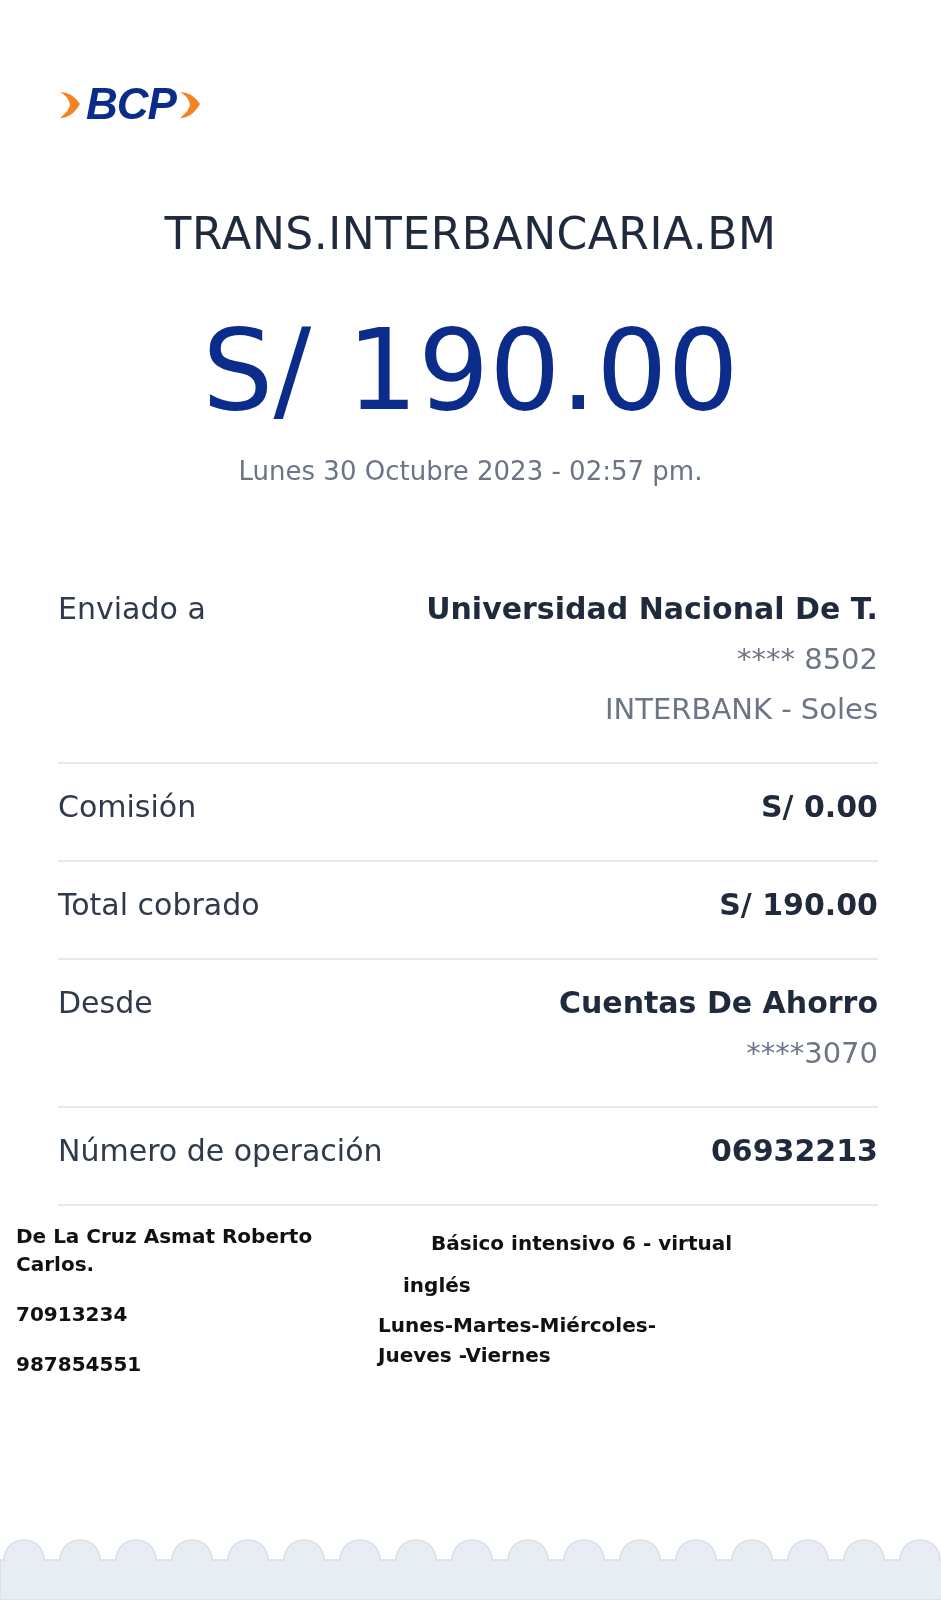  I want to click on bank-logo: BCP, so click(131, 104).